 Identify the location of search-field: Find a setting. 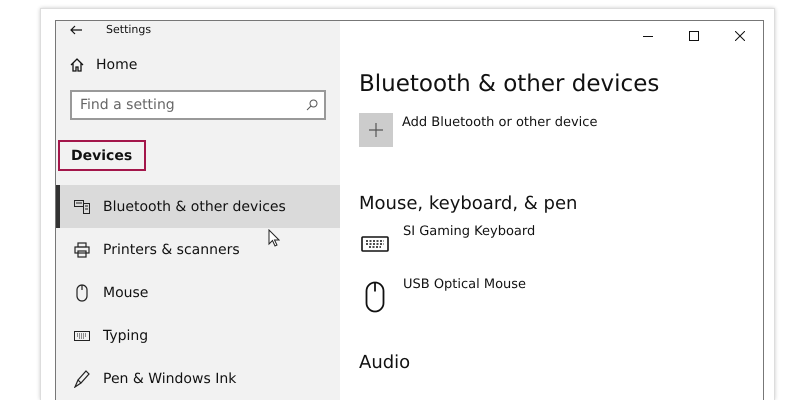
(198, 105).